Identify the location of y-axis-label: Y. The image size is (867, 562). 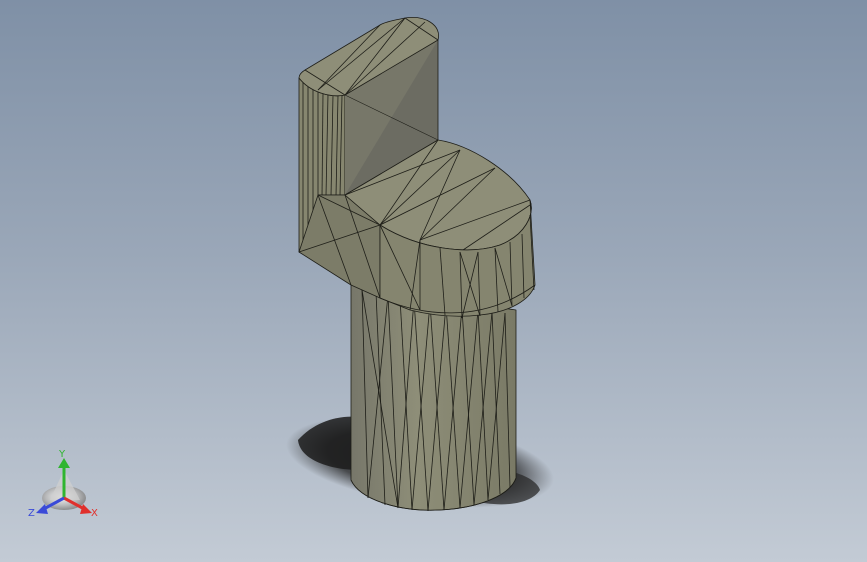
(62, 454).